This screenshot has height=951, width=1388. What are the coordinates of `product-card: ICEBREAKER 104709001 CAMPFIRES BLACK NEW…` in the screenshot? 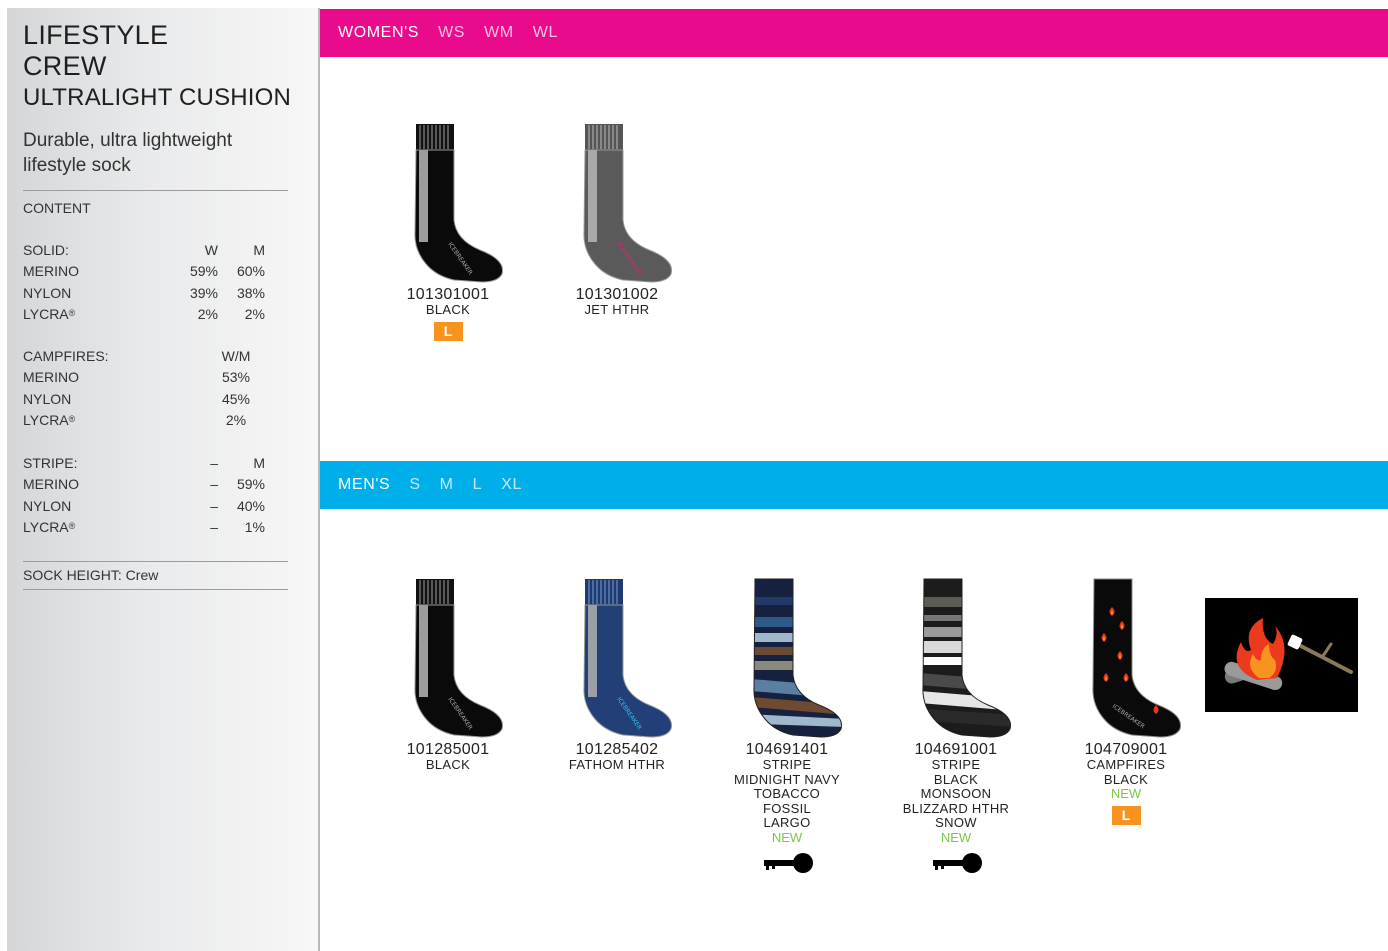 It's located at (1126, 701).